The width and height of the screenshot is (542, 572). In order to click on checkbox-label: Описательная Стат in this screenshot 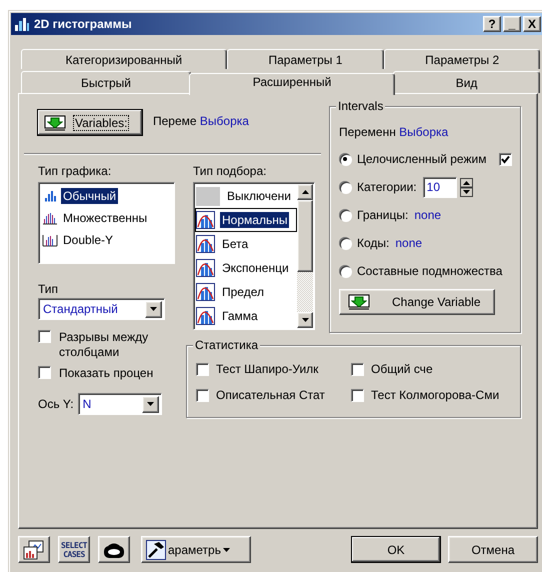, I will do `click(270, 395)`.